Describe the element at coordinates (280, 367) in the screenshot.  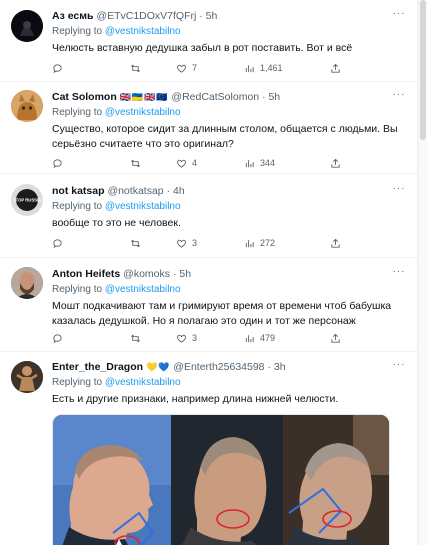
I see `timestamp: 3h` at that location.